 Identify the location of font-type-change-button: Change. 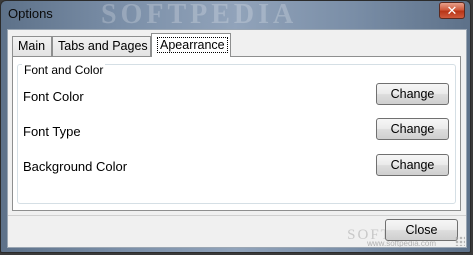
(412, 129).